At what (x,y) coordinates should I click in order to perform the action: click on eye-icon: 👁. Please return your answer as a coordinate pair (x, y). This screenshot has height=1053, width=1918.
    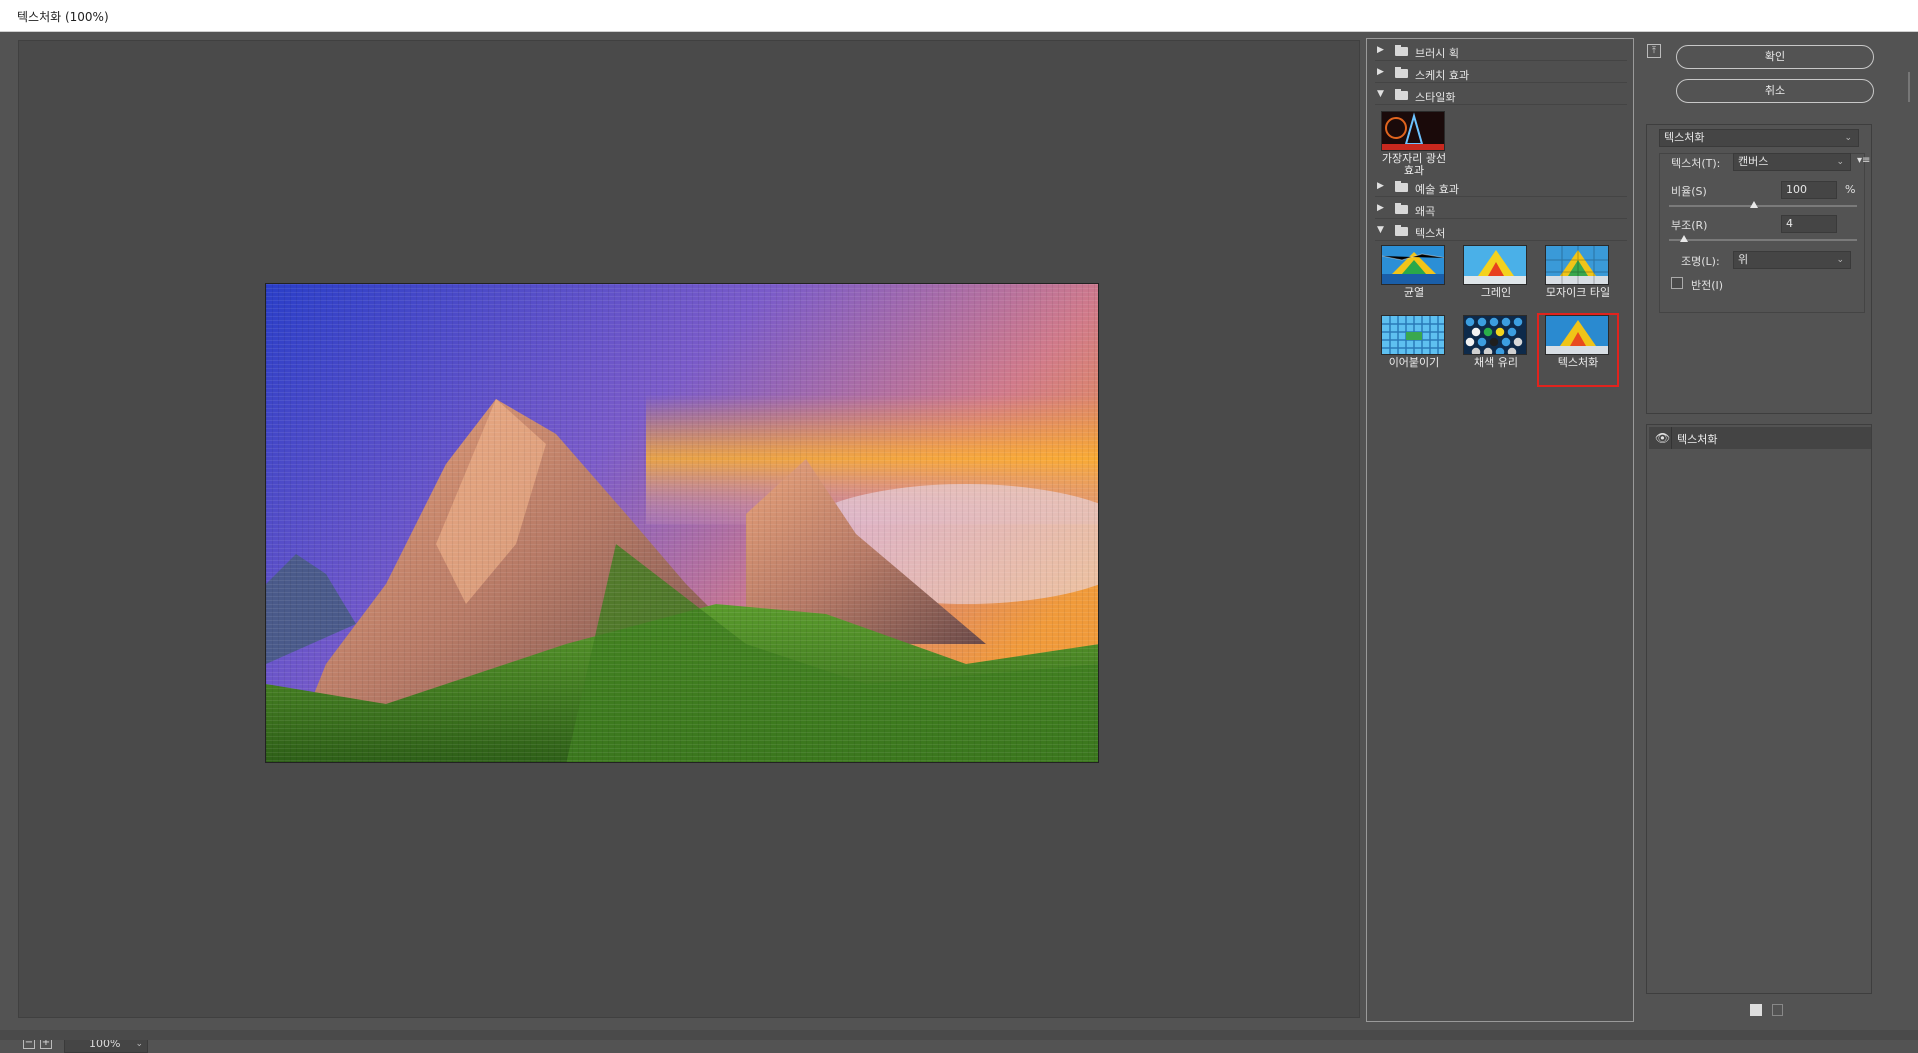
    Looking at the image, I should click on (1662, 438).